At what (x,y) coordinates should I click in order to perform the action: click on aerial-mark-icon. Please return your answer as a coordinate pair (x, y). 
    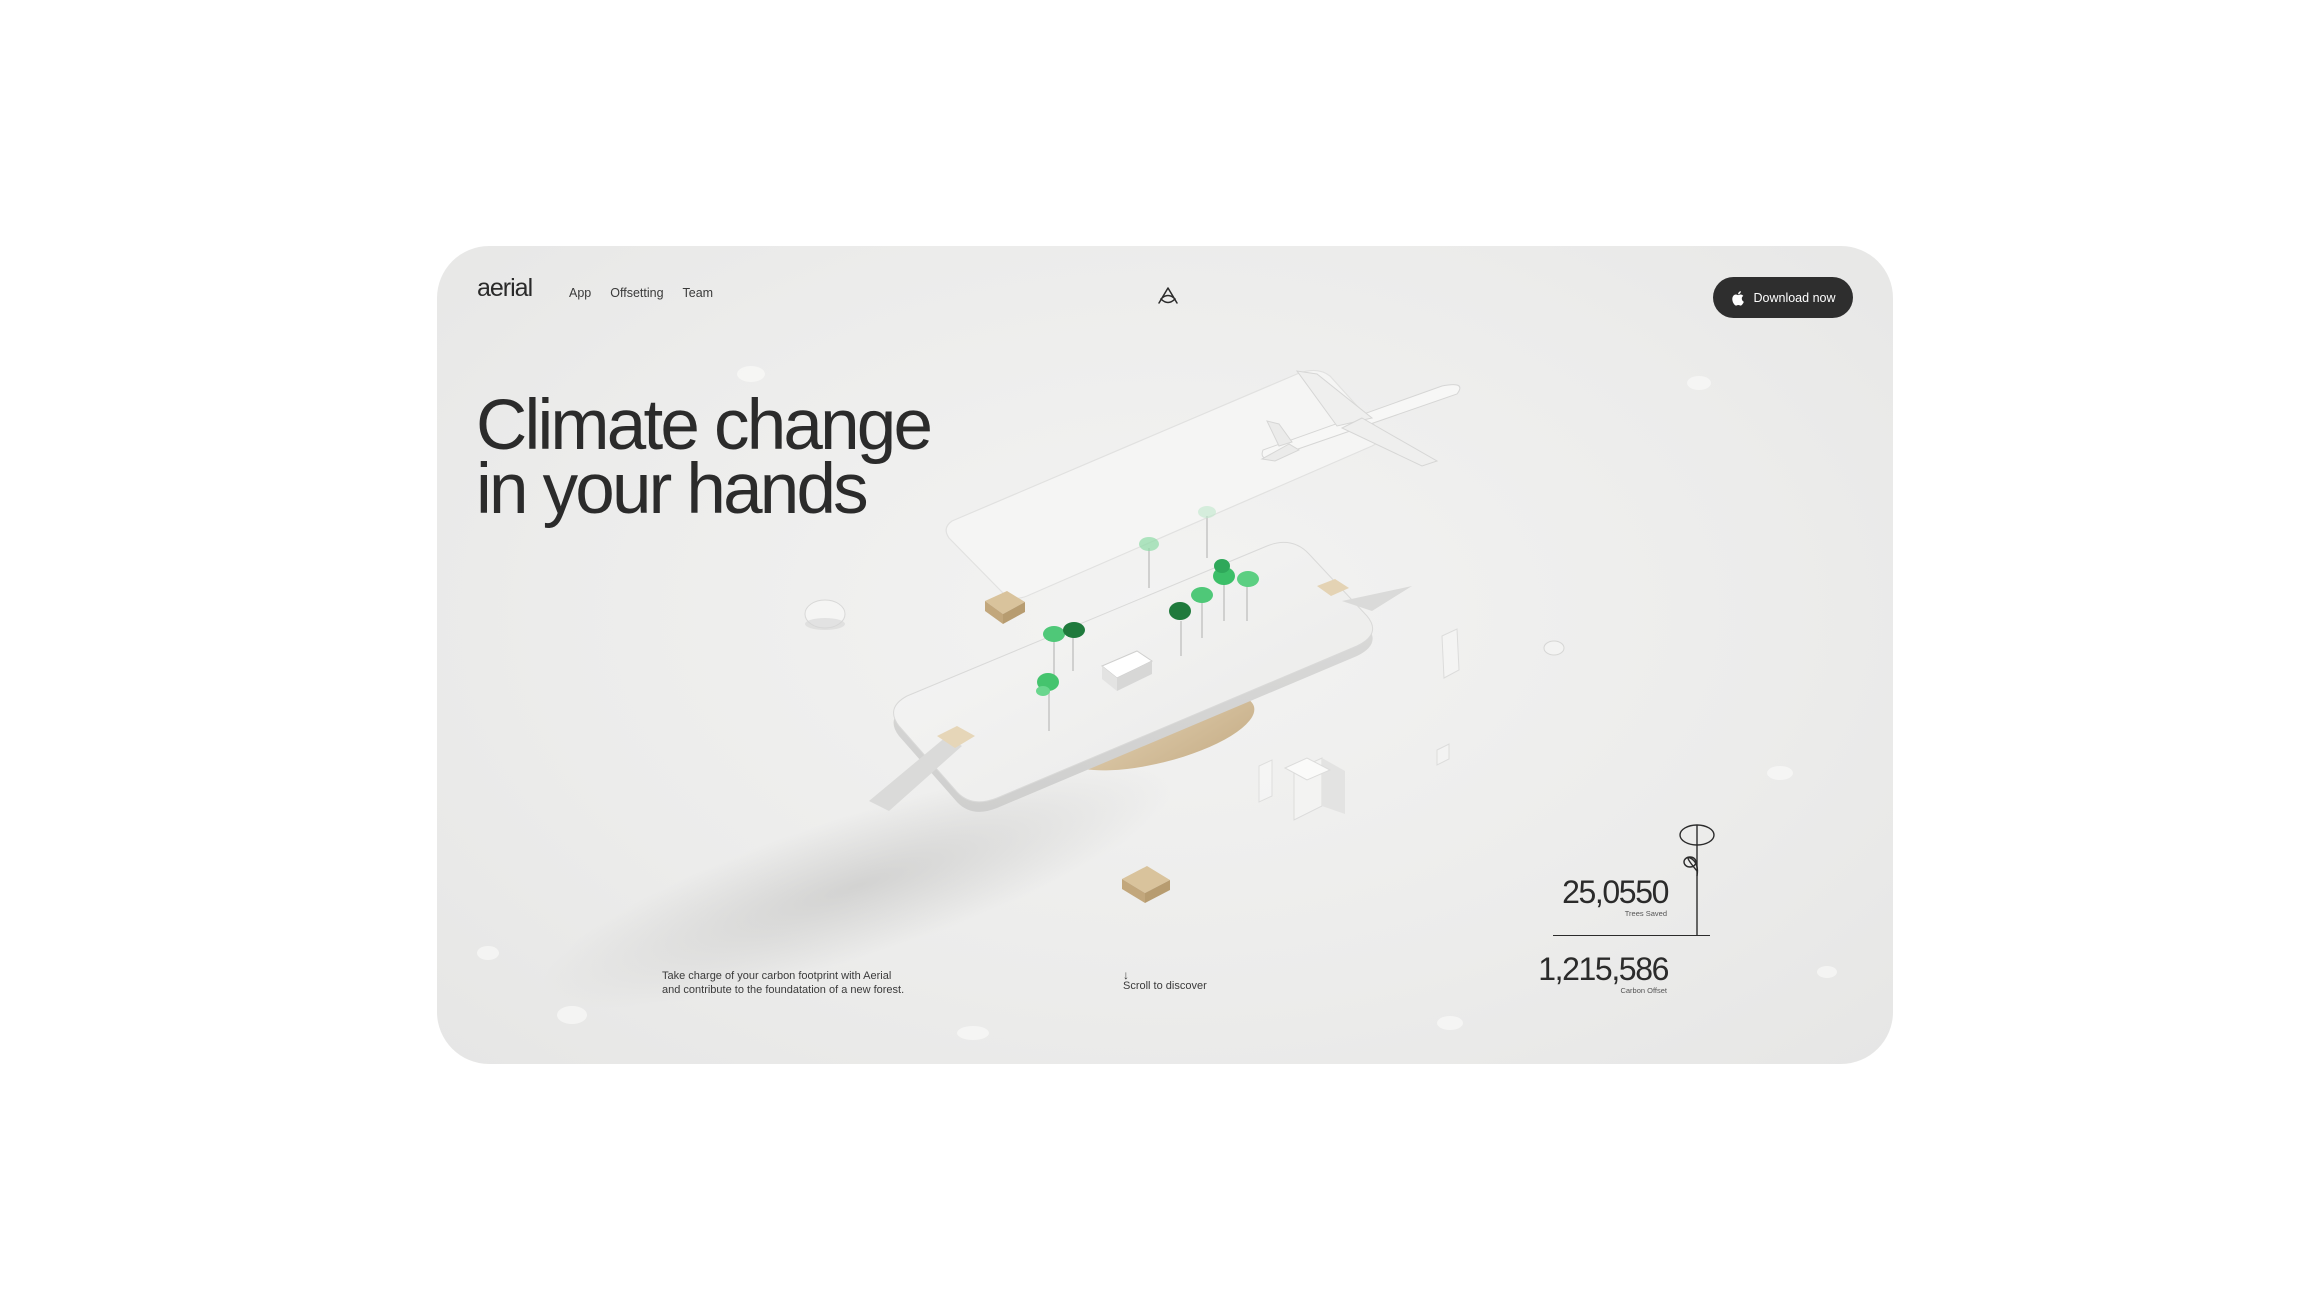
    Looking at the image, I should click on (1168, 296).